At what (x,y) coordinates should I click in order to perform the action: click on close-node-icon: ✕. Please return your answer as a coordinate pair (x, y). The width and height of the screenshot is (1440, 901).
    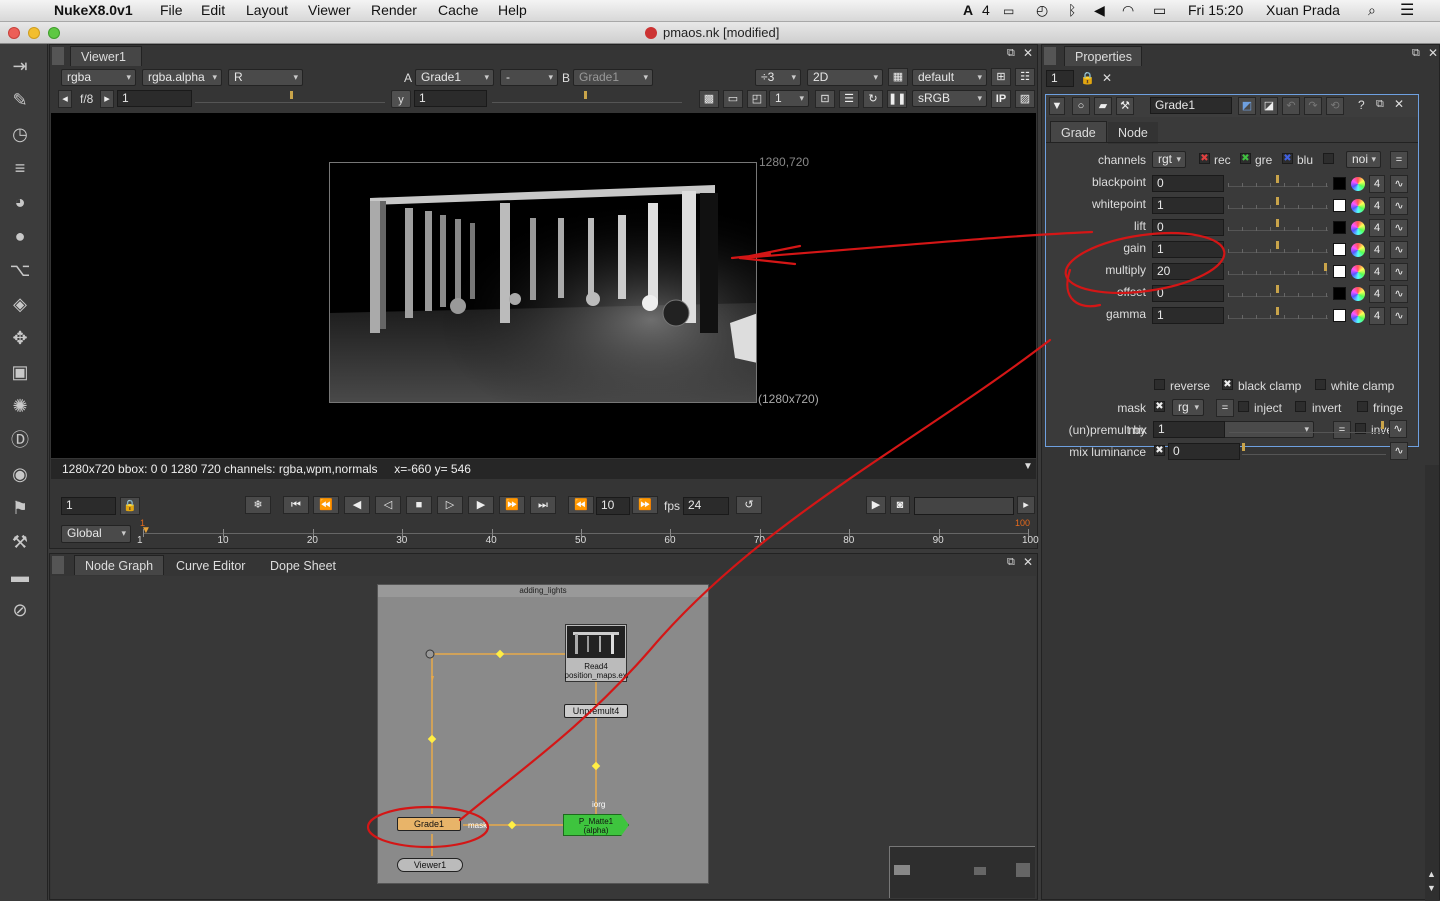
    Looking at the image, I should click on (1399, 104).